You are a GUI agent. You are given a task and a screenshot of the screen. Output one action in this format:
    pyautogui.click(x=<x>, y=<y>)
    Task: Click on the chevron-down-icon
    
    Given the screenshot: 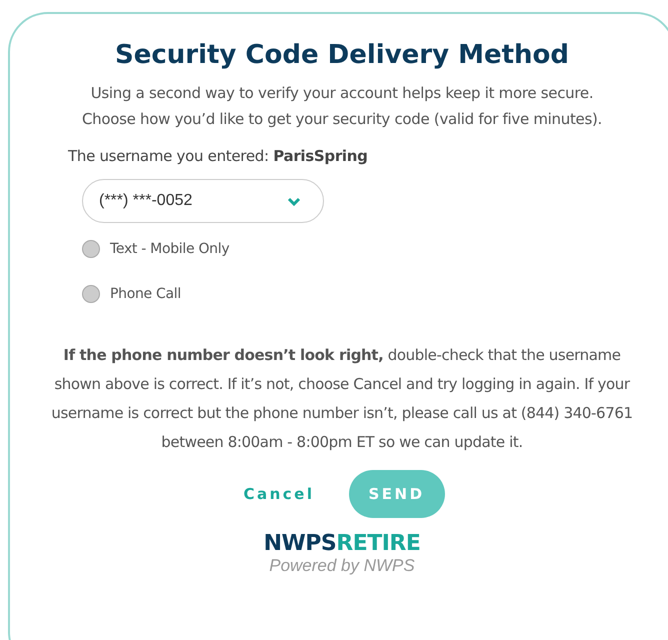 What is the action you would take?
    pyautogui.click(x=294, y=201)
    